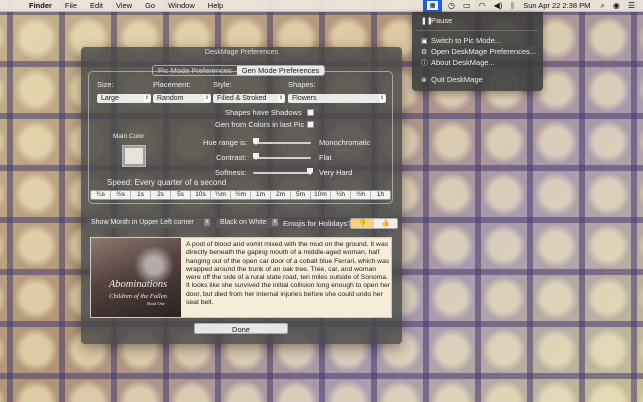  I want to click on quit-icon: ⊗, so click(424, 80).